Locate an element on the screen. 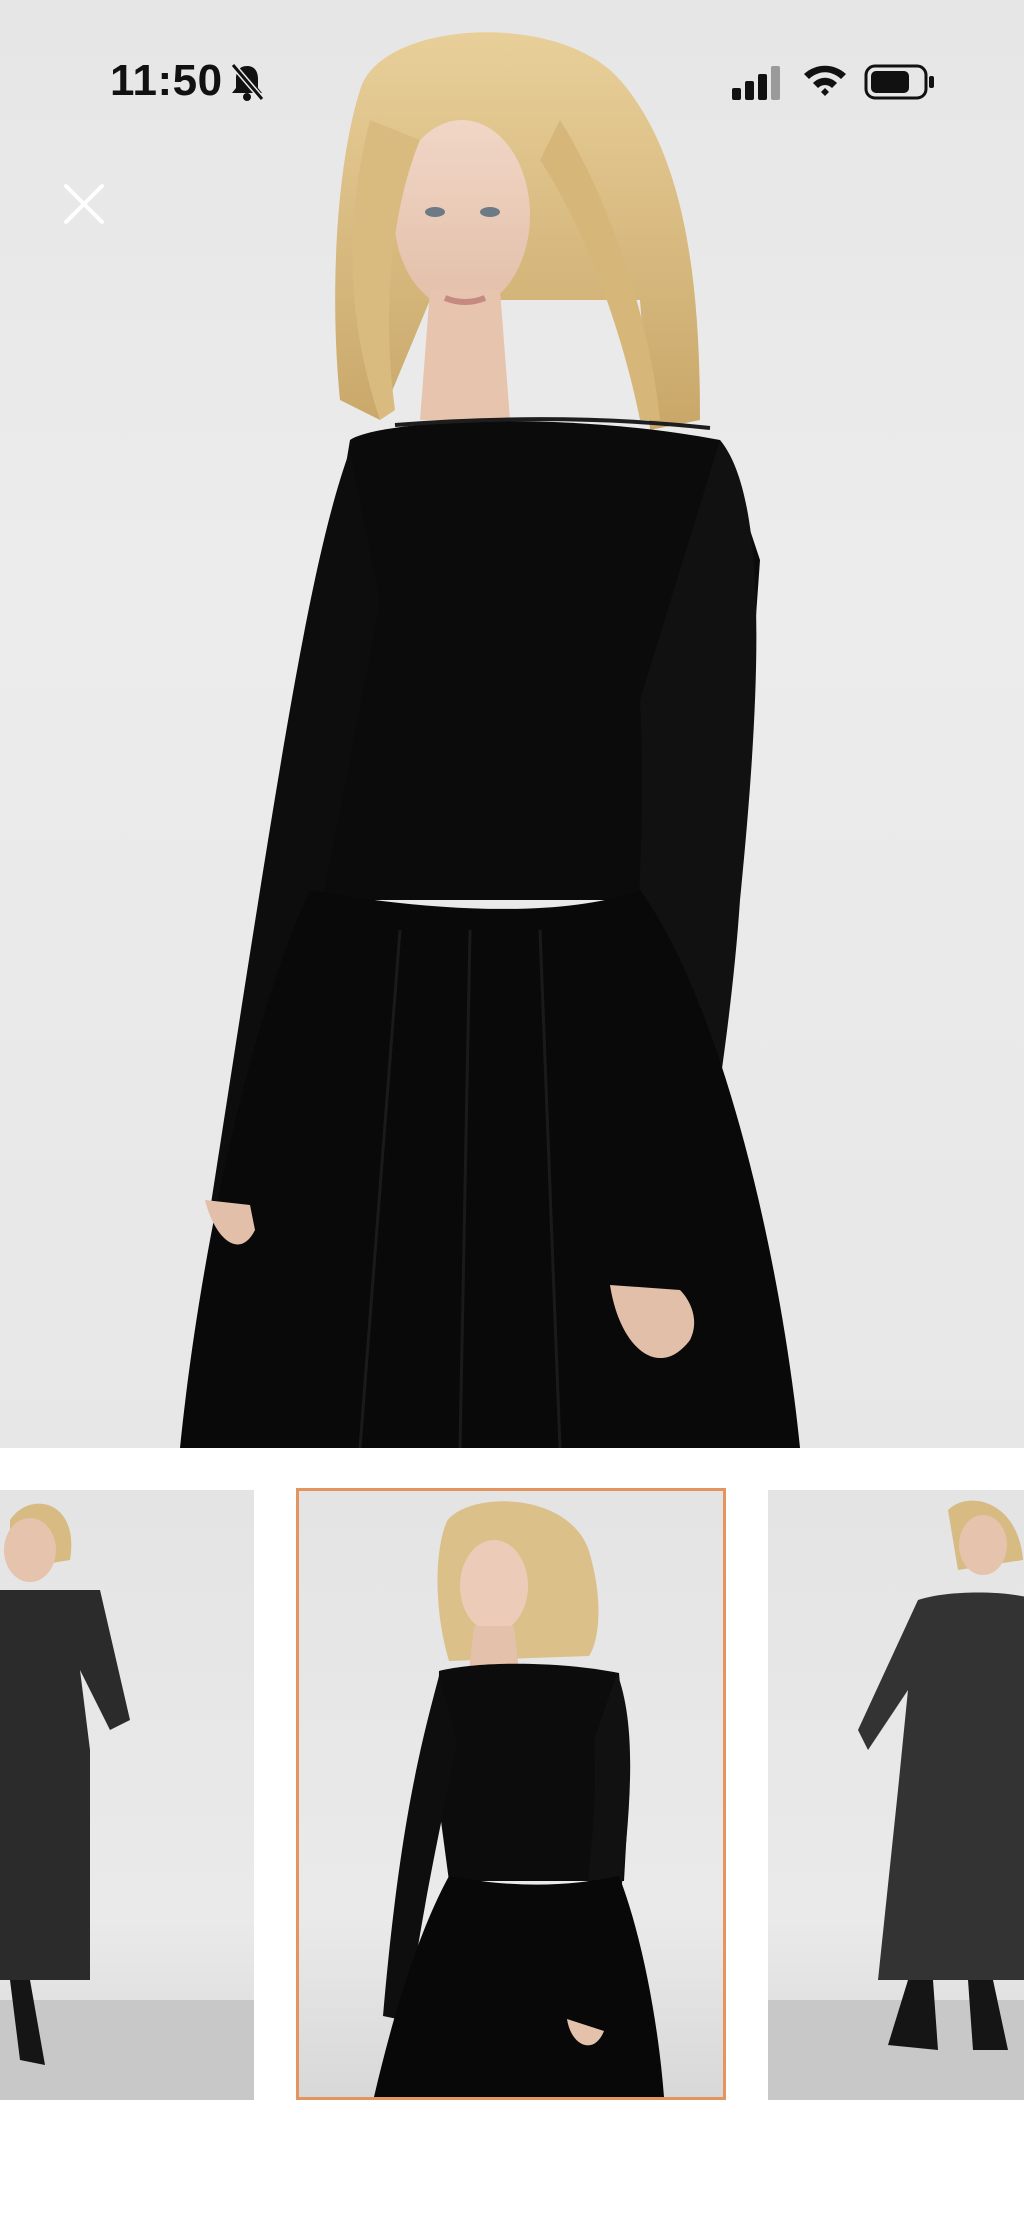 The width and height of the screenshot is (1024, 2226). thumbnail-2-photo is located at coordinates (519, 1799).